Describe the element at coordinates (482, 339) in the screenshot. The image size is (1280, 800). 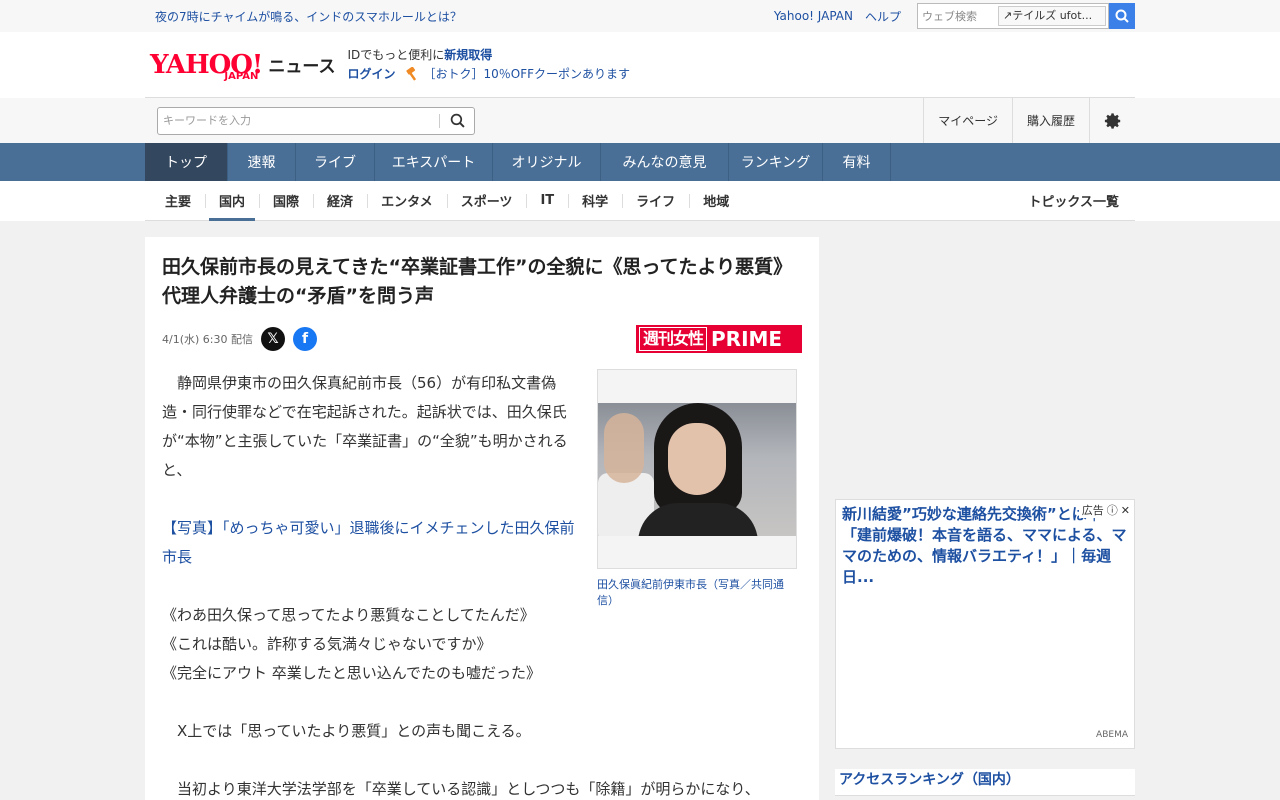
I see `article-meta: 4/1(水) 6:30 配信 𝕏 f 週刊女性 PRIME` at that location.